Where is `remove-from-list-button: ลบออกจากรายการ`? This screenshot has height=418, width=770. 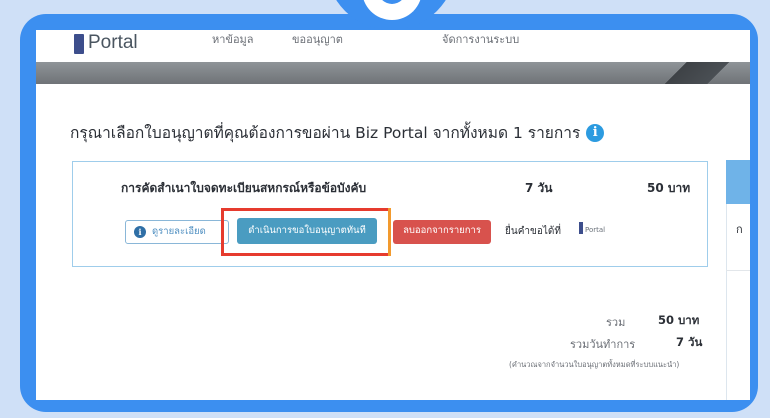 remove-from-list-button: ลบออกจากรายการ is located at coordinates (442, 232).